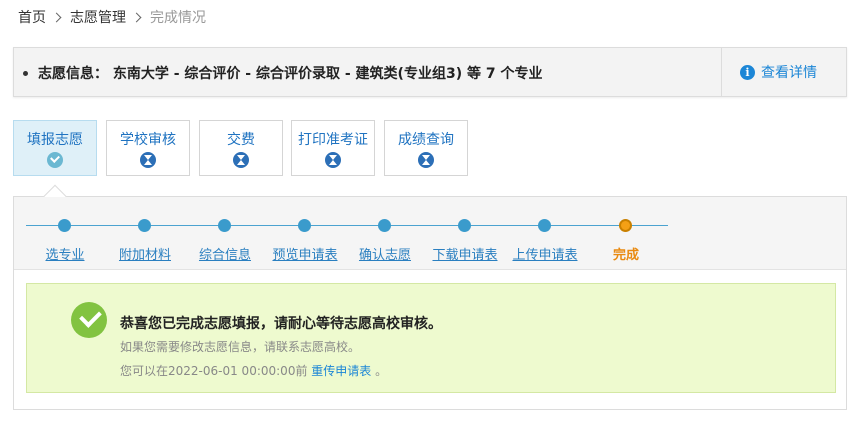 This screenshot has width=864, height=423. I want to click on resubmit-deadline-text: 您可以在2022-06-01 00:00:00前, so click(214, 371).